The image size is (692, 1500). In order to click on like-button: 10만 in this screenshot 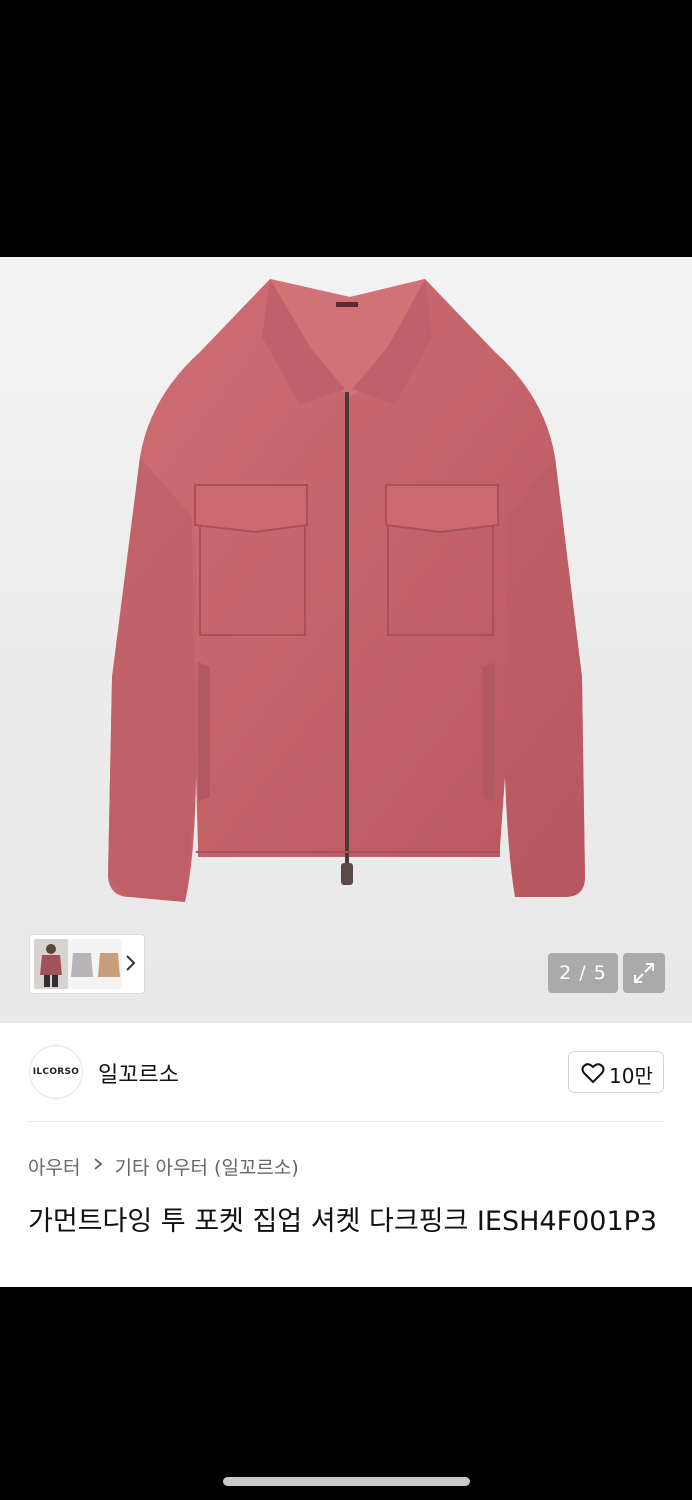, I will do `click(616, 1072)`.